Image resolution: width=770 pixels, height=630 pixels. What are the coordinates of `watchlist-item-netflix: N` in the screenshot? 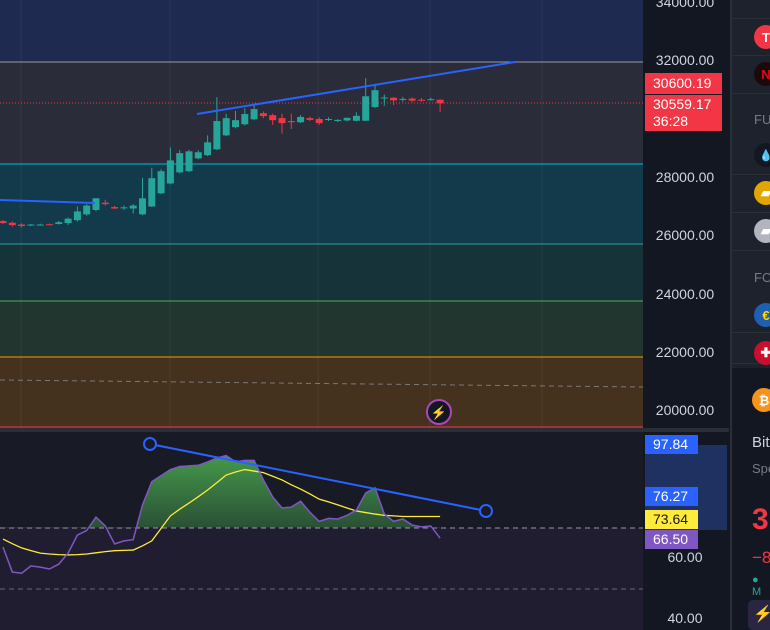 It's located at (751, 75).